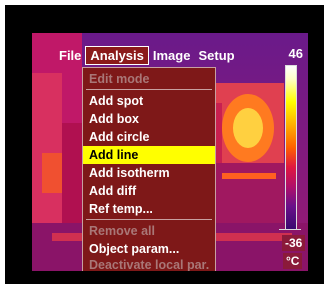  I want to click on menu-item-add-line: Add line, so click(149, 155).